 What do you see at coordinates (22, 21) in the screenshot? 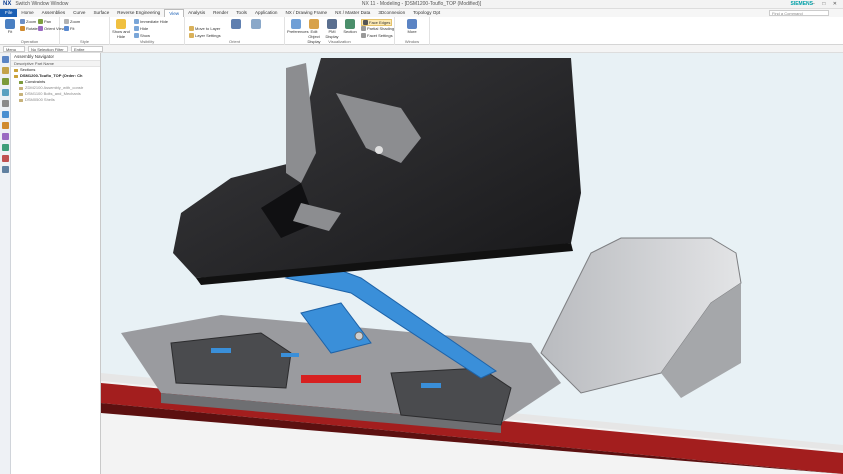
I see `zoom-icon` at bounding box center [22, 21].